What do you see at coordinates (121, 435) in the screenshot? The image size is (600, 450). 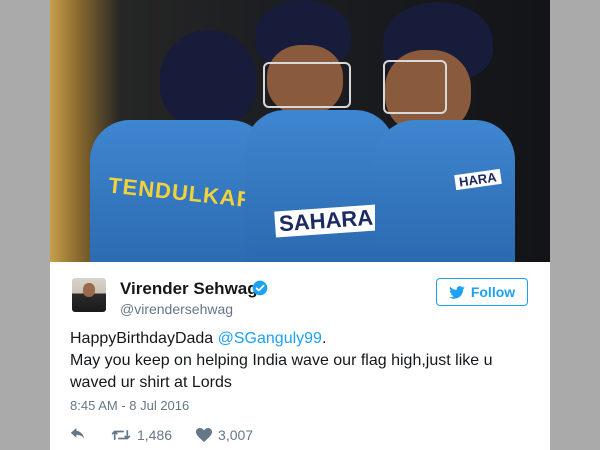 I see `retweet-icon` at bounding box center [121, 435].